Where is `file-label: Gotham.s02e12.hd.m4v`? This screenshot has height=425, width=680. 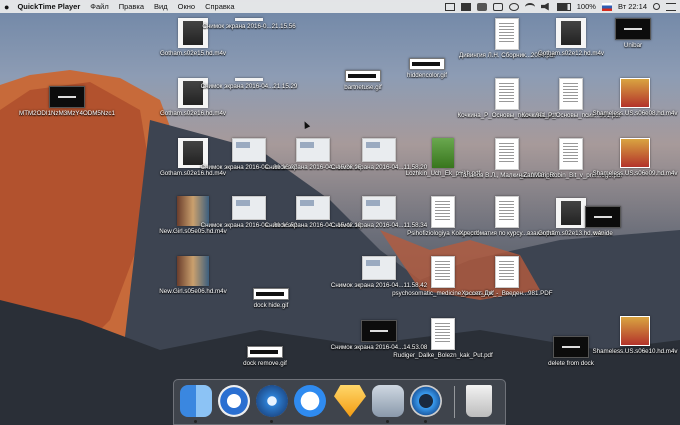
file-label: Gotham.s02e12.hd.m4v is located at coordinates (571, 53).